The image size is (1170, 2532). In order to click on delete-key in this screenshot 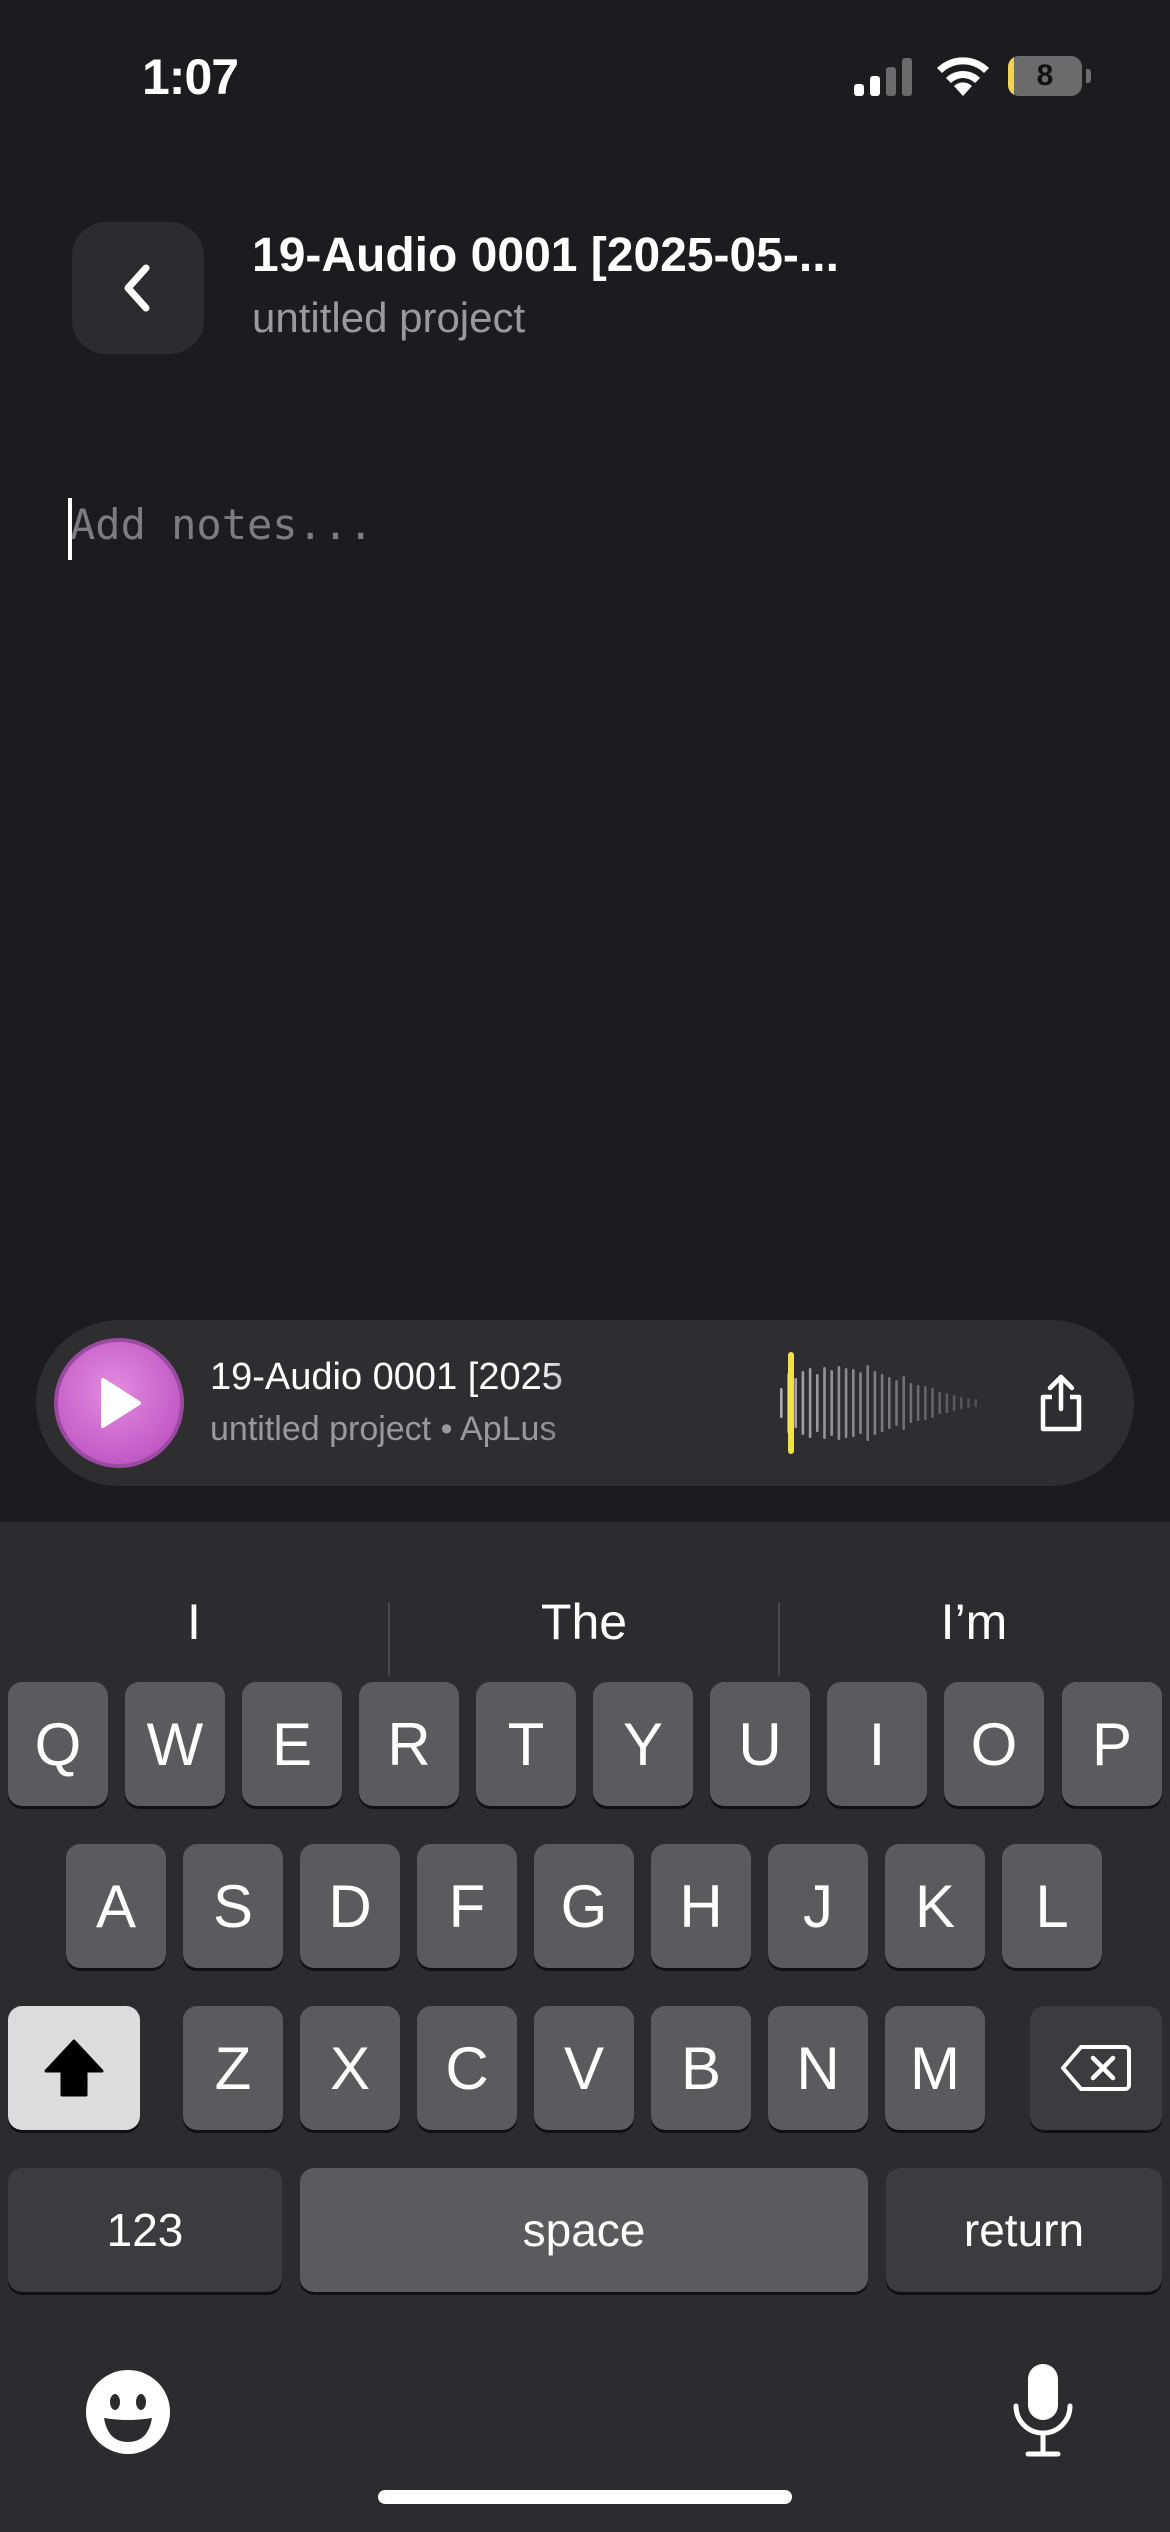, I will do `click(1096, 2068)`.